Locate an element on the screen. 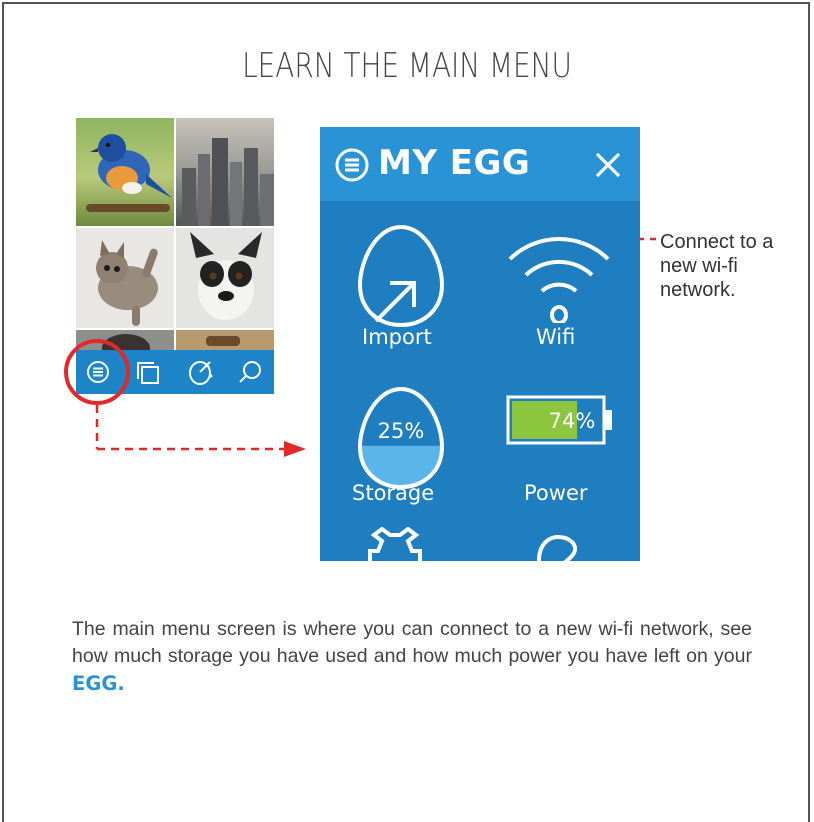 The height and width of the screenshot is (822, 814). close-icon is located at coordinates (608, 165).